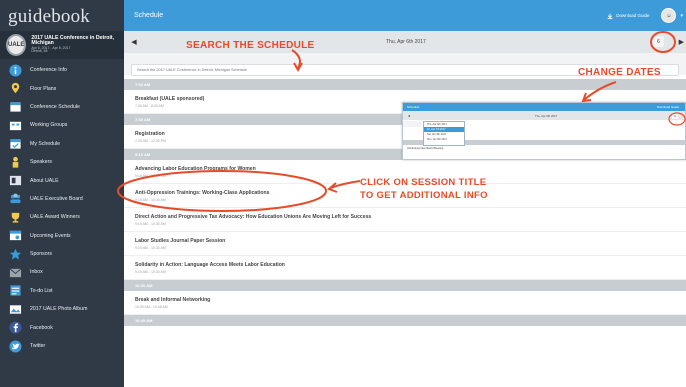 The height and width of the screenshot is (387, 686). I want to click on sidebar-item-sponsors: Sponsors, so click(62, 254).